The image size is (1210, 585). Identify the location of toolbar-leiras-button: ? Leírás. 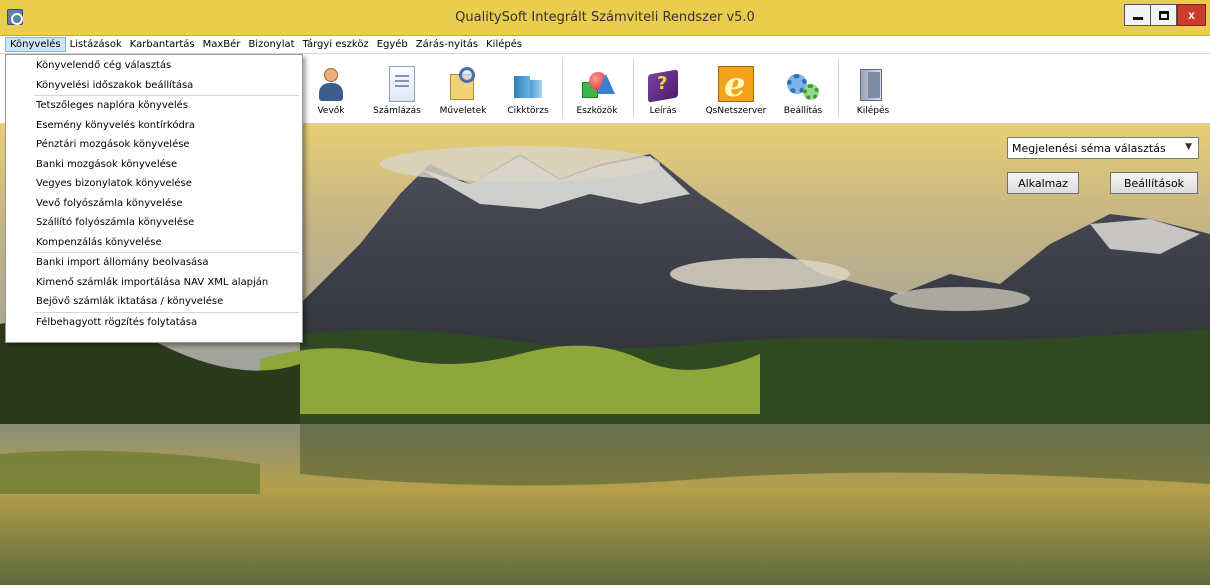
(663, 89).